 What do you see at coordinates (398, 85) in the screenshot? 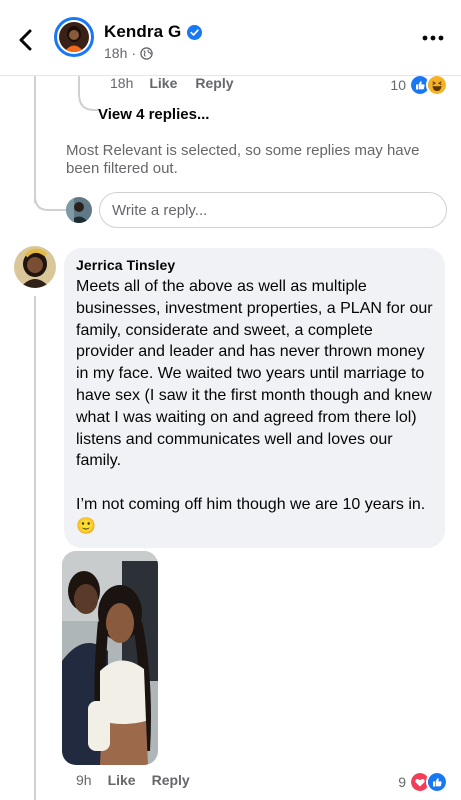
I see `reaction-count: 10` at bounding box center [398, 85].